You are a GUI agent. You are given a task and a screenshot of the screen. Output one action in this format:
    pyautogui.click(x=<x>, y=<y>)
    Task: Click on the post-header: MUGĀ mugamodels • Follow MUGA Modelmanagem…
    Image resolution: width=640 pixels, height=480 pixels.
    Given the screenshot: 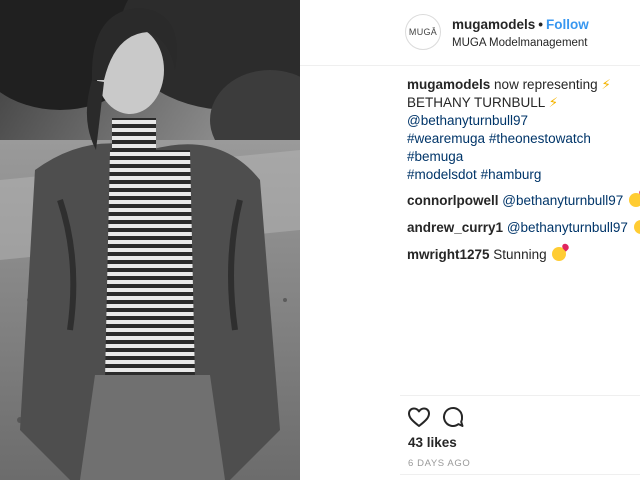 What is the action you would take?
    pyautogui.click(x=470, y=33)
    